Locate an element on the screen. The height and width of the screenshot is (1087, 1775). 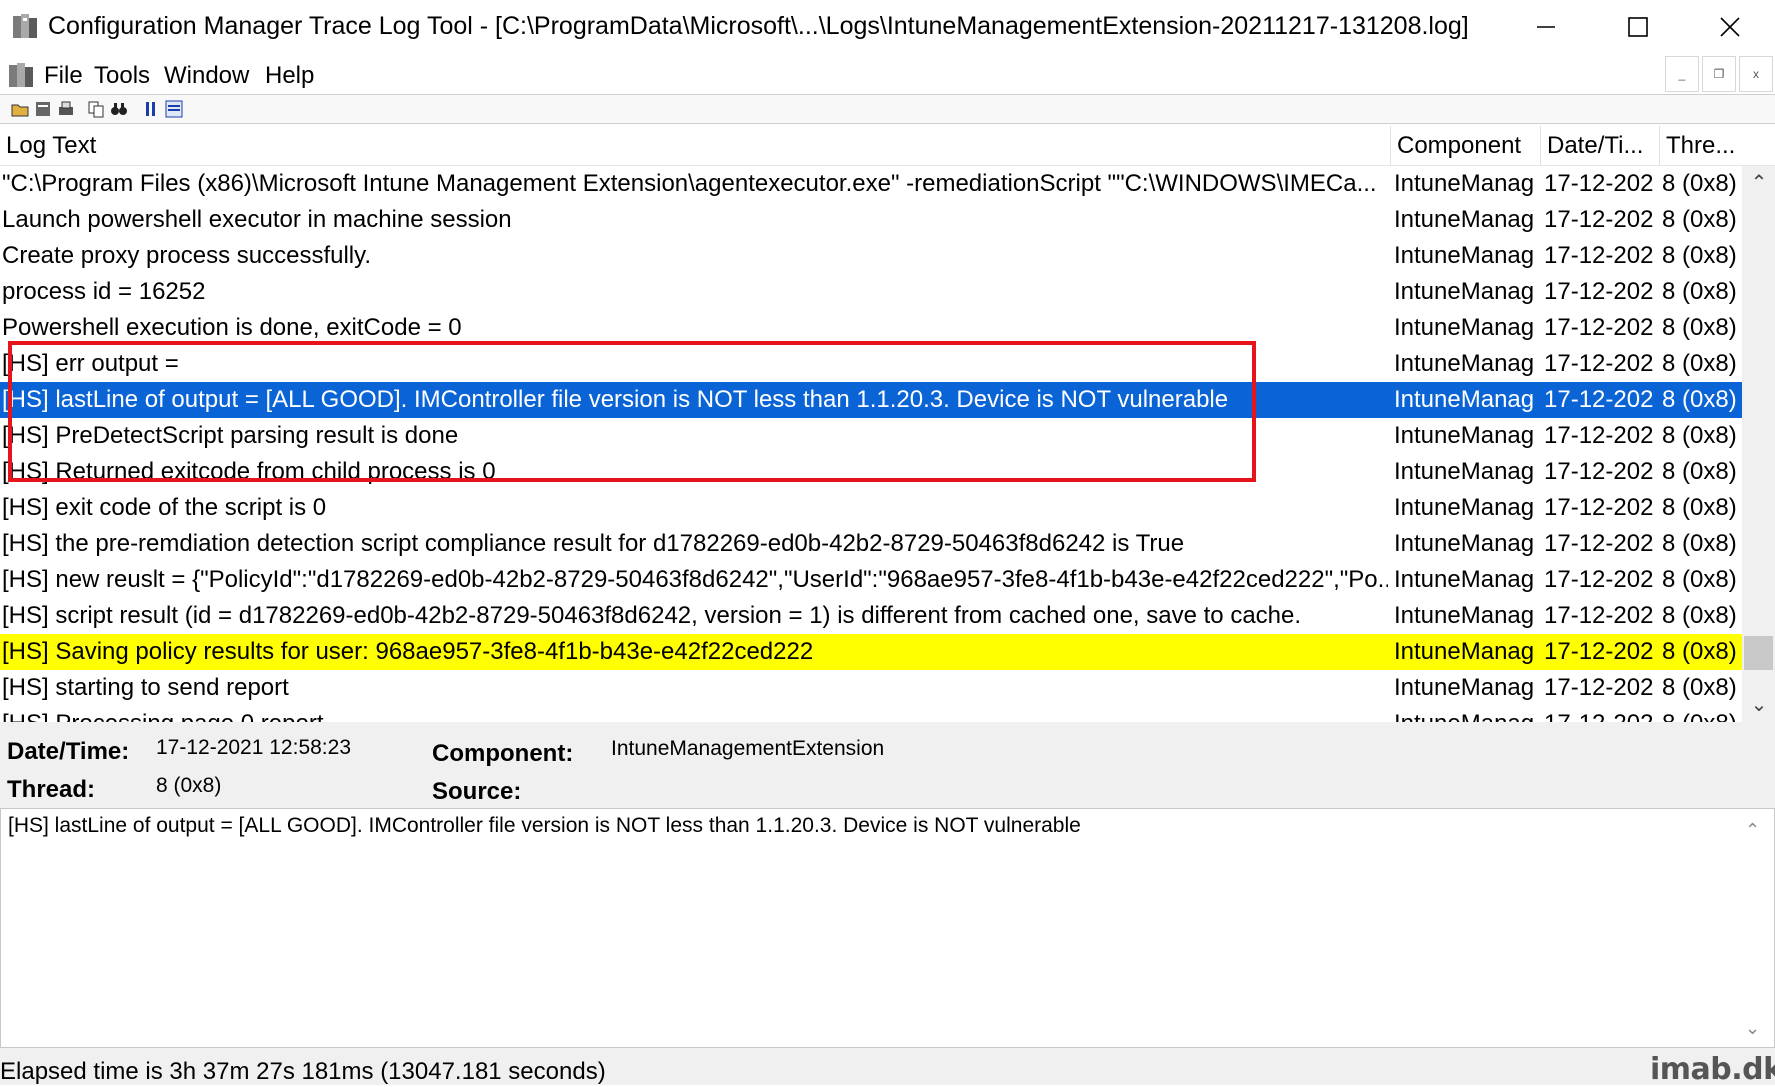
open-icon is located at coordinates (20, 109).